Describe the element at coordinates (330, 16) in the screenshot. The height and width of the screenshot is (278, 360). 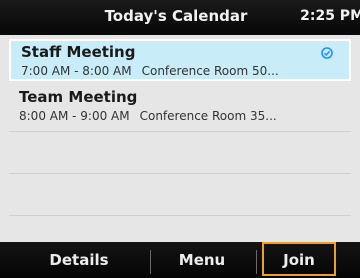
I see `clock-time: 2:25 PM` at that location.